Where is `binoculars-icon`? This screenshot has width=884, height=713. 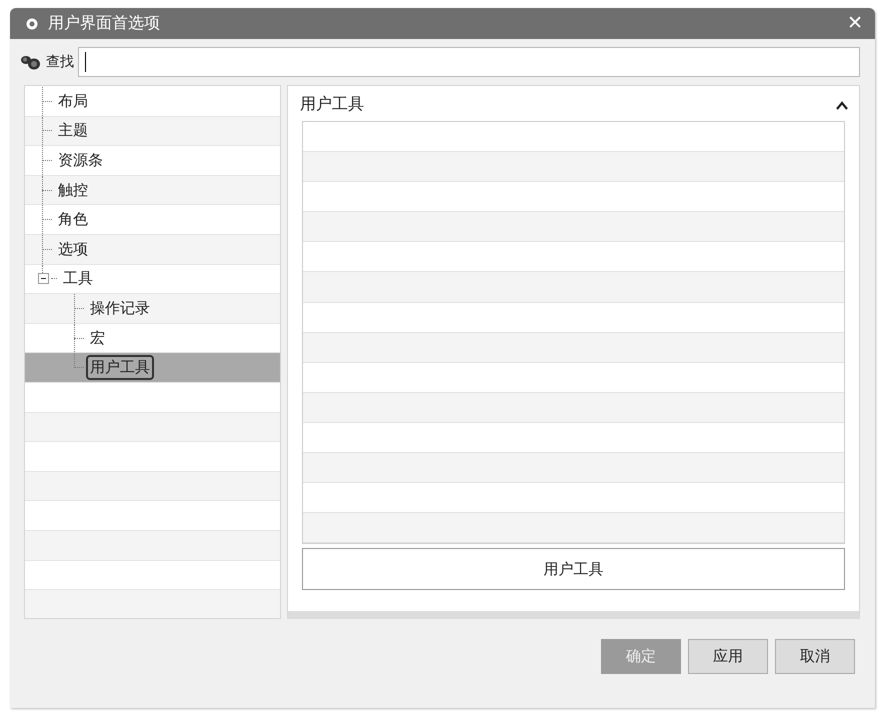
binoculars-icon is located at coordinates (31, 62).